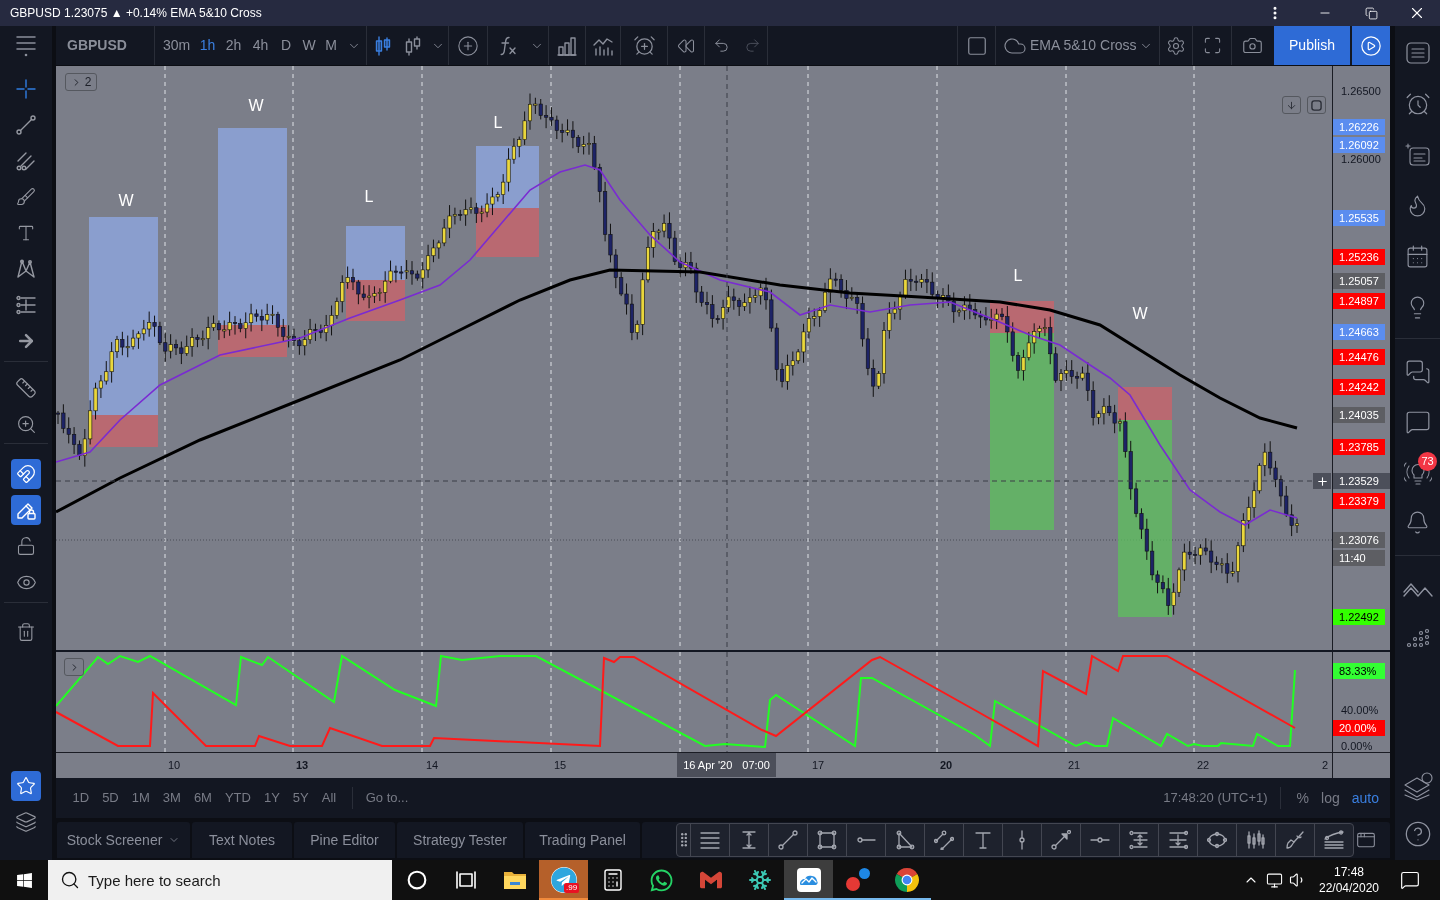 This screenshot has height=900, width=1440. Describe the element at coordinates (272, 798) in the screenshot. I see `range-button: 1Y` at that location.